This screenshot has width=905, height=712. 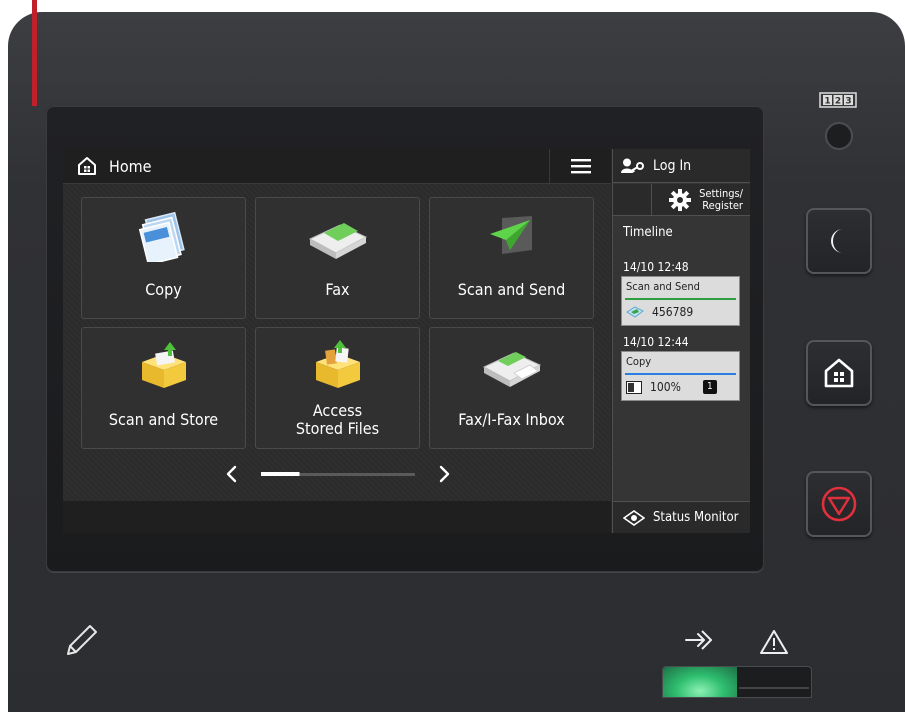 I want to click on main-power-indicator, so click(x=737, y=682).